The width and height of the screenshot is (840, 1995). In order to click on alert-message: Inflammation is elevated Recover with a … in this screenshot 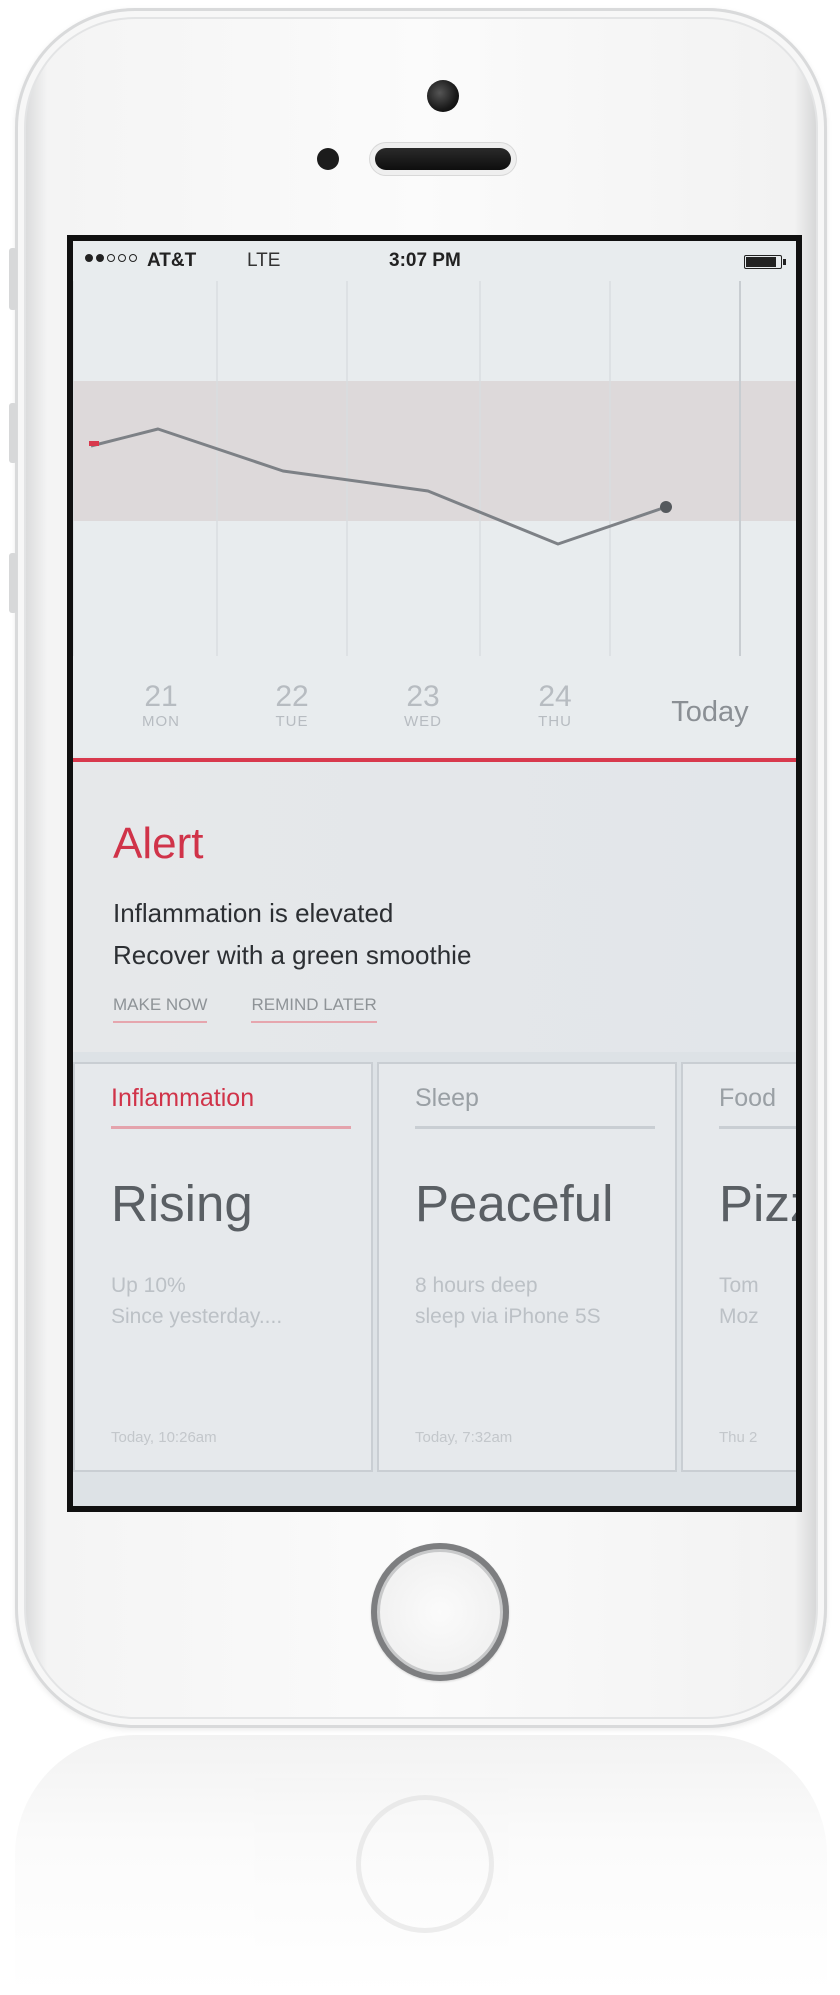, I will do `click(292, 934)`.